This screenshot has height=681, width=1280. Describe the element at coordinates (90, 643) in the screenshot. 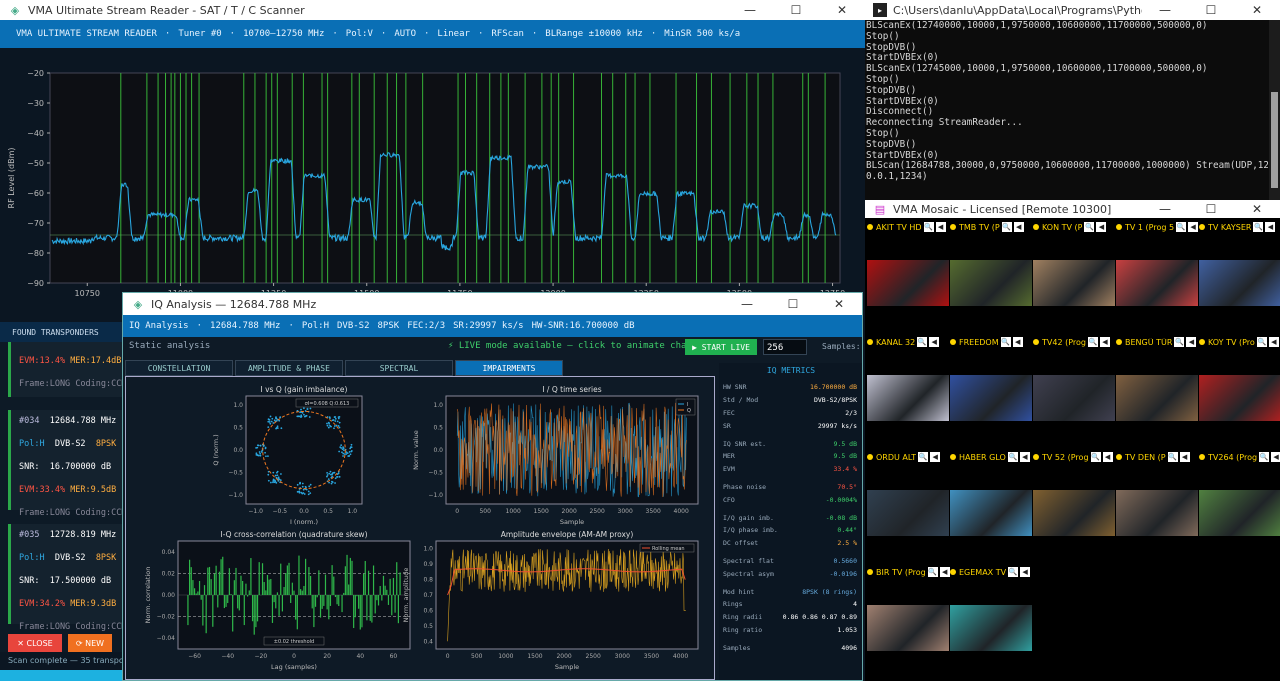

I see `new-scan-button: ⟳ NEW` at that location.